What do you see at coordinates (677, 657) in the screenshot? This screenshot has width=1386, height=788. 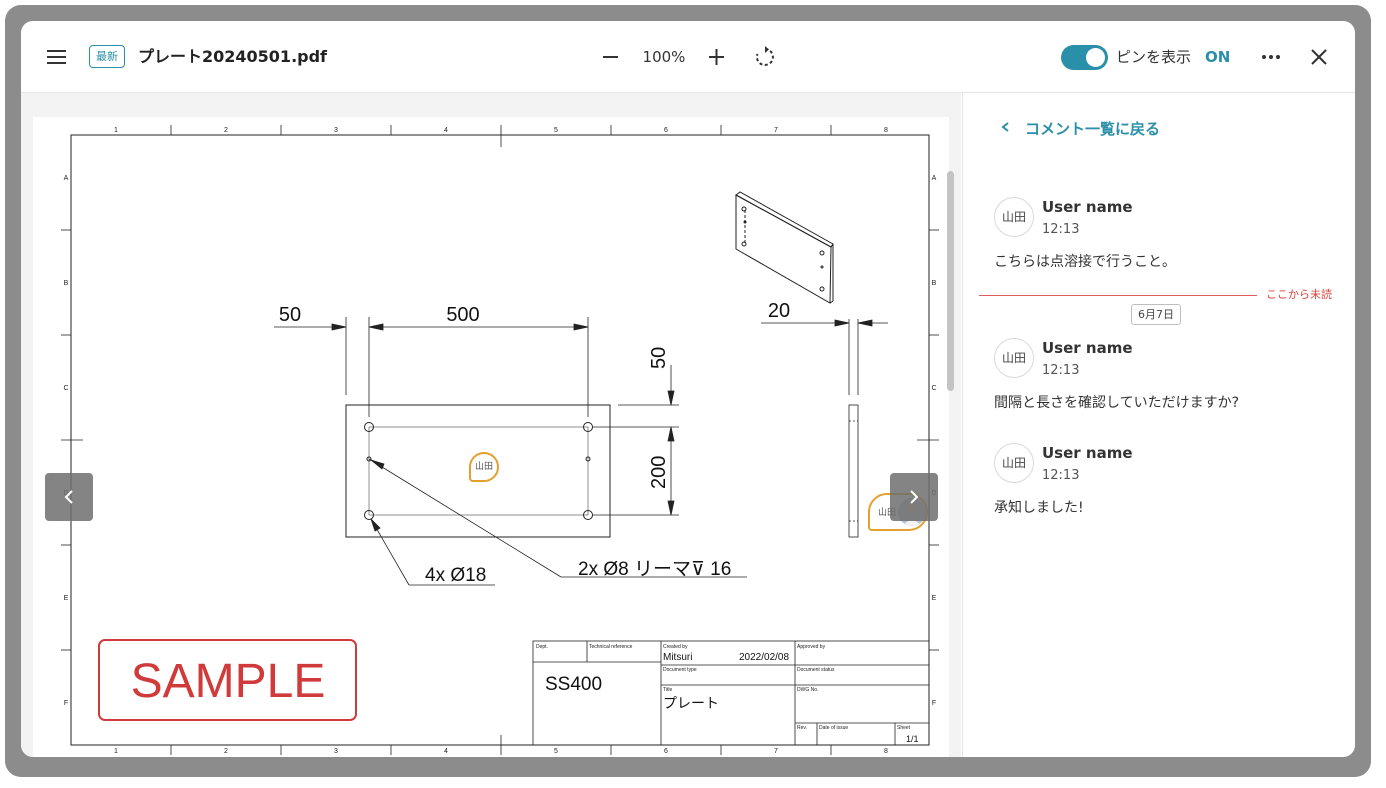 I see `created-by: Mitsuri` at bounding box center [677, 657].